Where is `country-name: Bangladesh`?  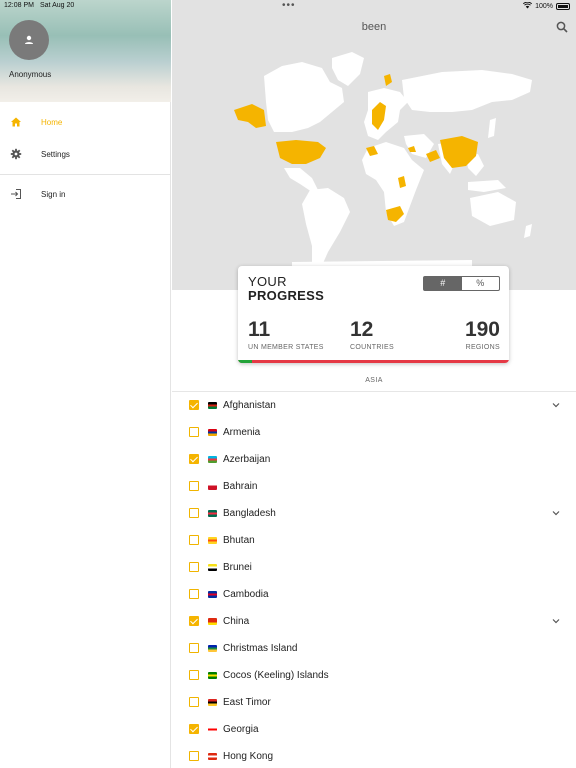 country-name: Bangladesh is located at coordinates (249, 513).